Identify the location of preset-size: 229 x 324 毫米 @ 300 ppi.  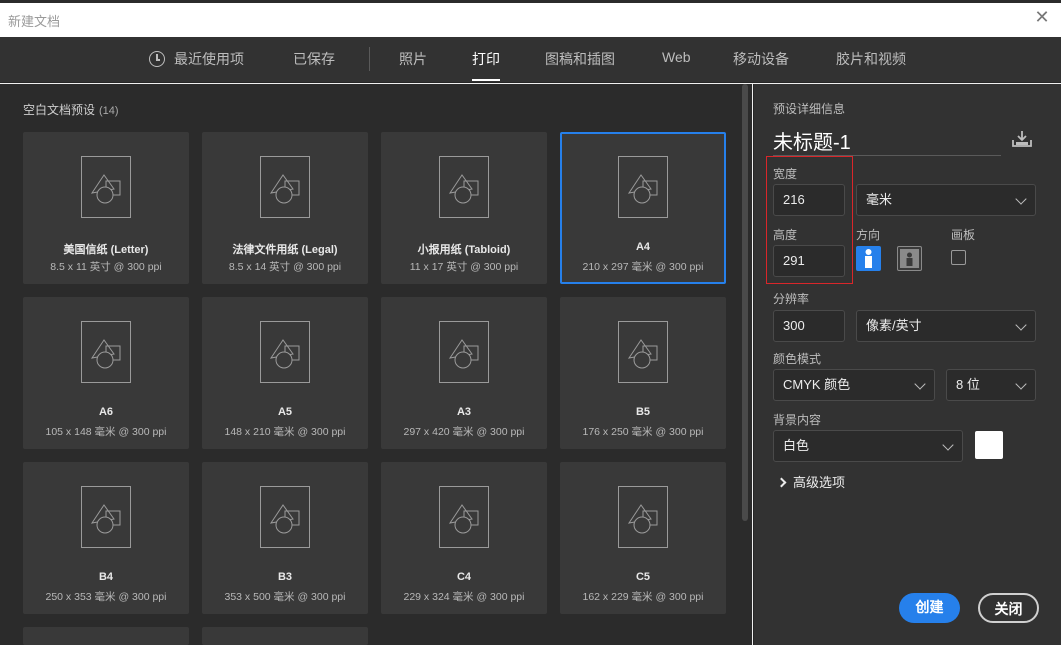
(464, 597).